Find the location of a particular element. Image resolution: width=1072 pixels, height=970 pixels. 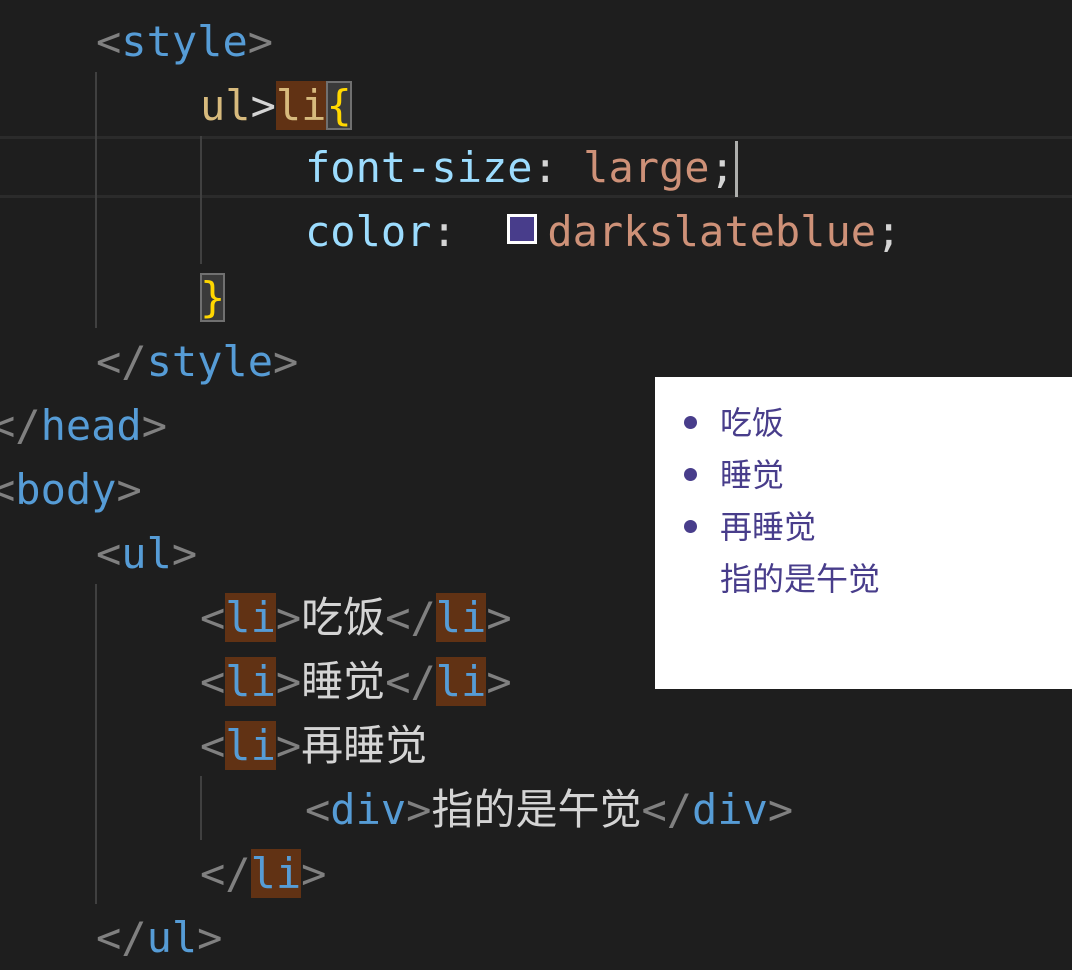

code-line-head-close: </head> is located at coordinates (83, 426).